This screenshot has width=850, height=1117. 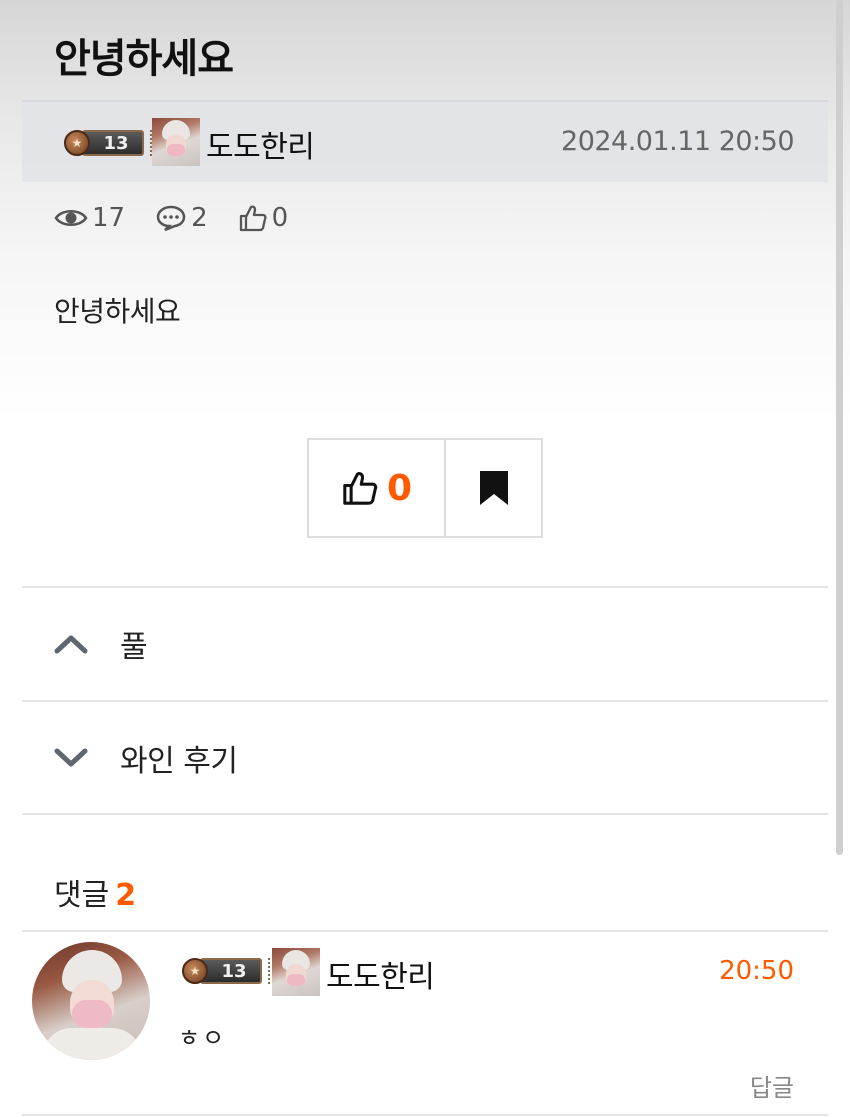 What do you see at coordinates (126, 895) in the screenshot?
I see `comments-header-count: 2` at bounding box center [126, 895].